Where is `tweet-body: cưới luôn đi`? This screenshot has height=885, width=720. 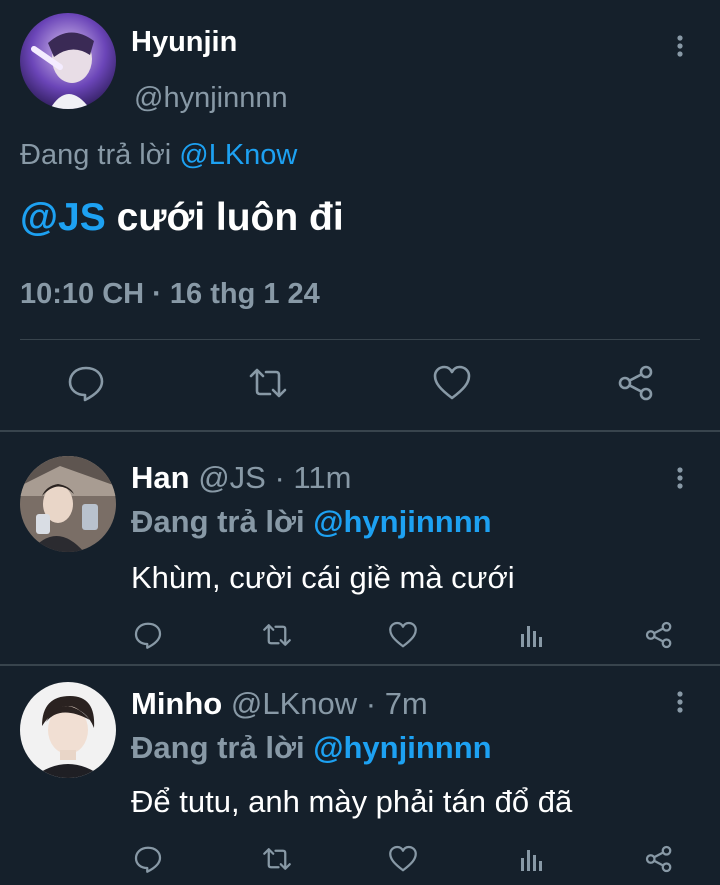 tweet-body: cưới luôn đi is located at coordinates (224, 217).